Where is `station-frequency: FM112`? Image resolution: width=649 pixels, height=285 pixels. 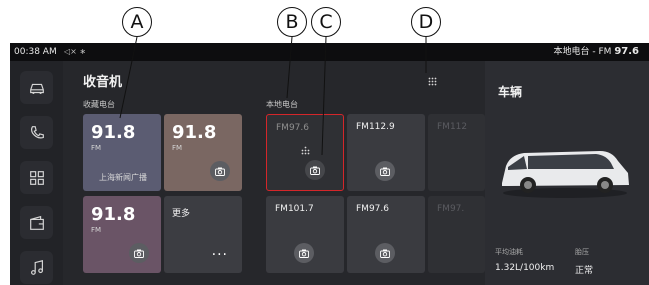
station-frequency: FM112 is located at coordinates (452, 127).